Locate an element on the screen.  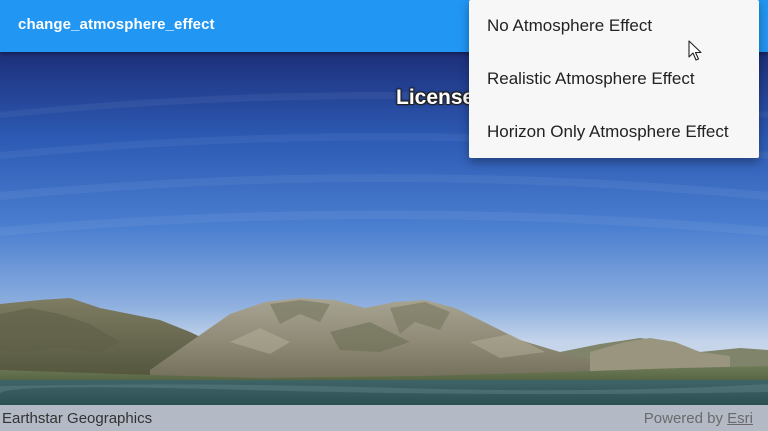
powered-by-text: Powered by Esri is located at coordinates (698, 418).